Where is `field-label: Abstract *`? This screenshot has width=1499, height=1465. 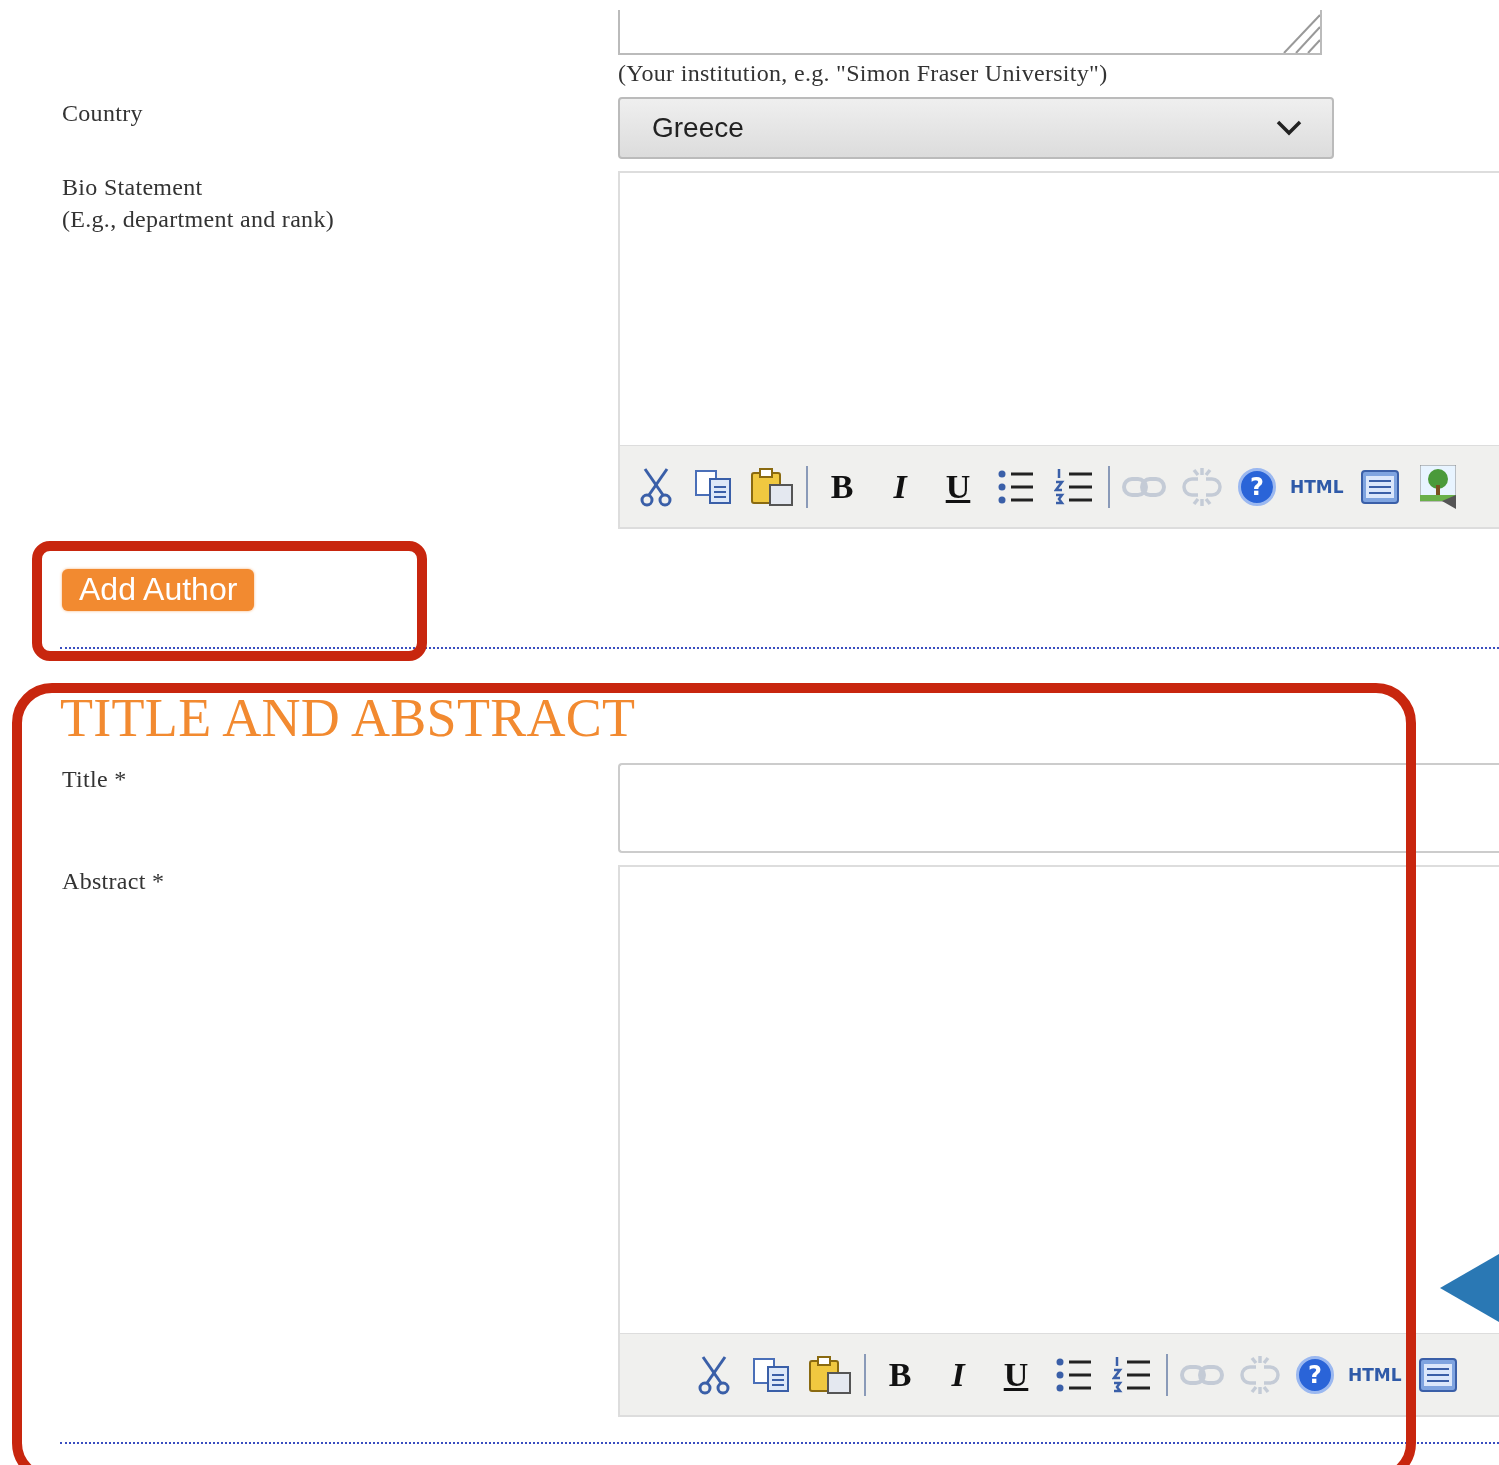 field-label: Abstract * is located at coordinates (114, 881).